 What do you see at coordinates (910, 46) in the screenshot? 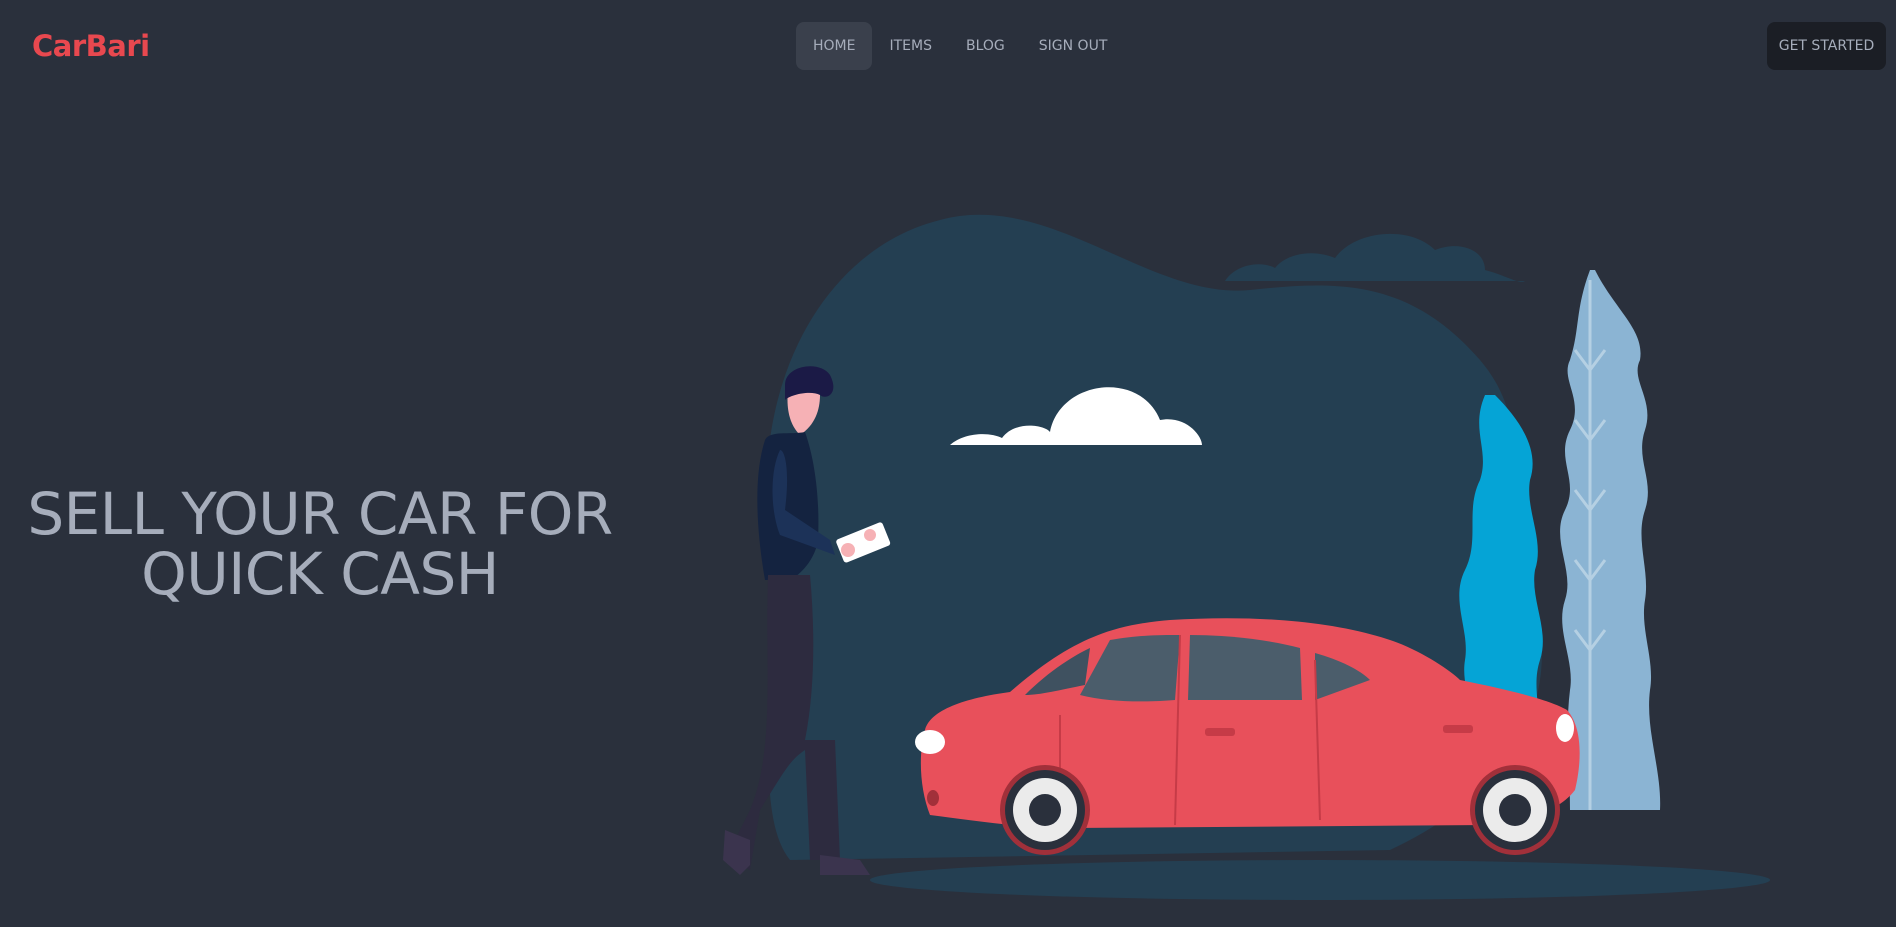
I see `nav-item-items: ITEMS` at bounding box center [910, 46].